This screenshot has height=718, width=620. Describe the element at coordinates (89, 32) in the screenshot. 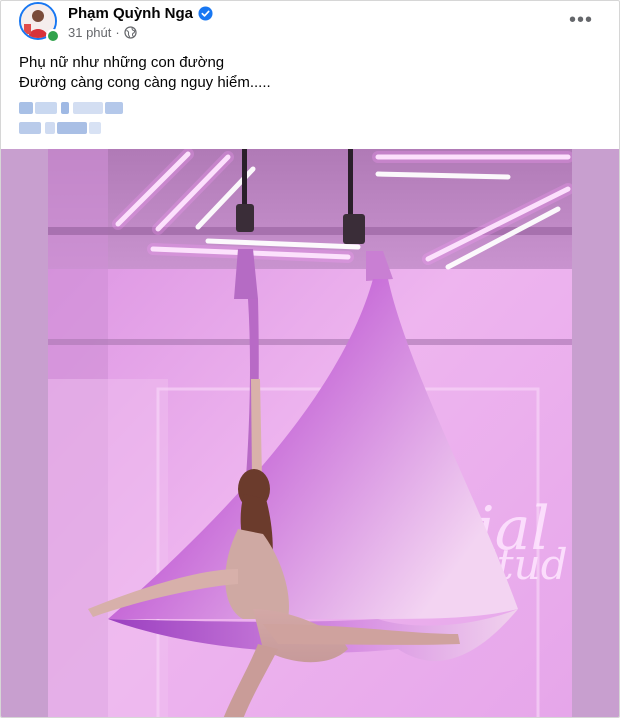

I see `post-timestamp: 31 phút` at that location.